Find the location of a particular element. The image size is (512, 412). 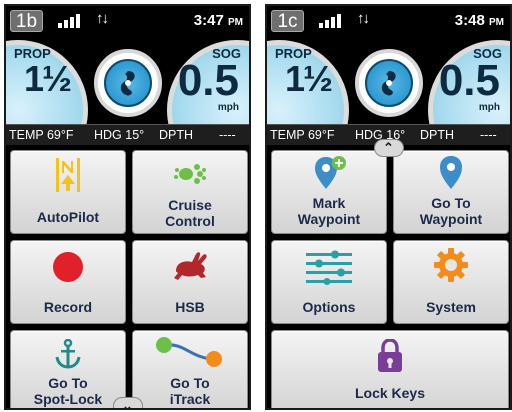

screen-label: 1b is located at coordinates (26, 21).